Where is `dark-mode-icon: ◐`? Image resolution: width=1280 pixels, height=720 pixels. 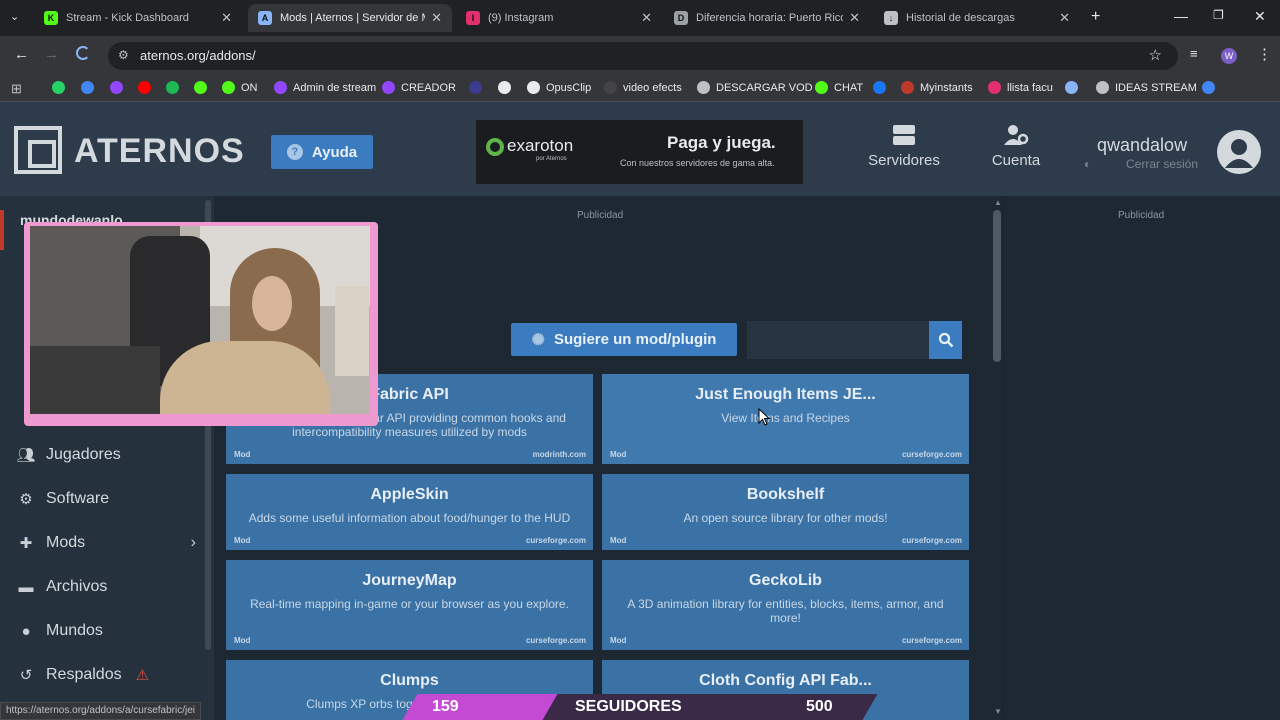 dark-mode-icon: ◐ is located at coordinates (1087, 164).